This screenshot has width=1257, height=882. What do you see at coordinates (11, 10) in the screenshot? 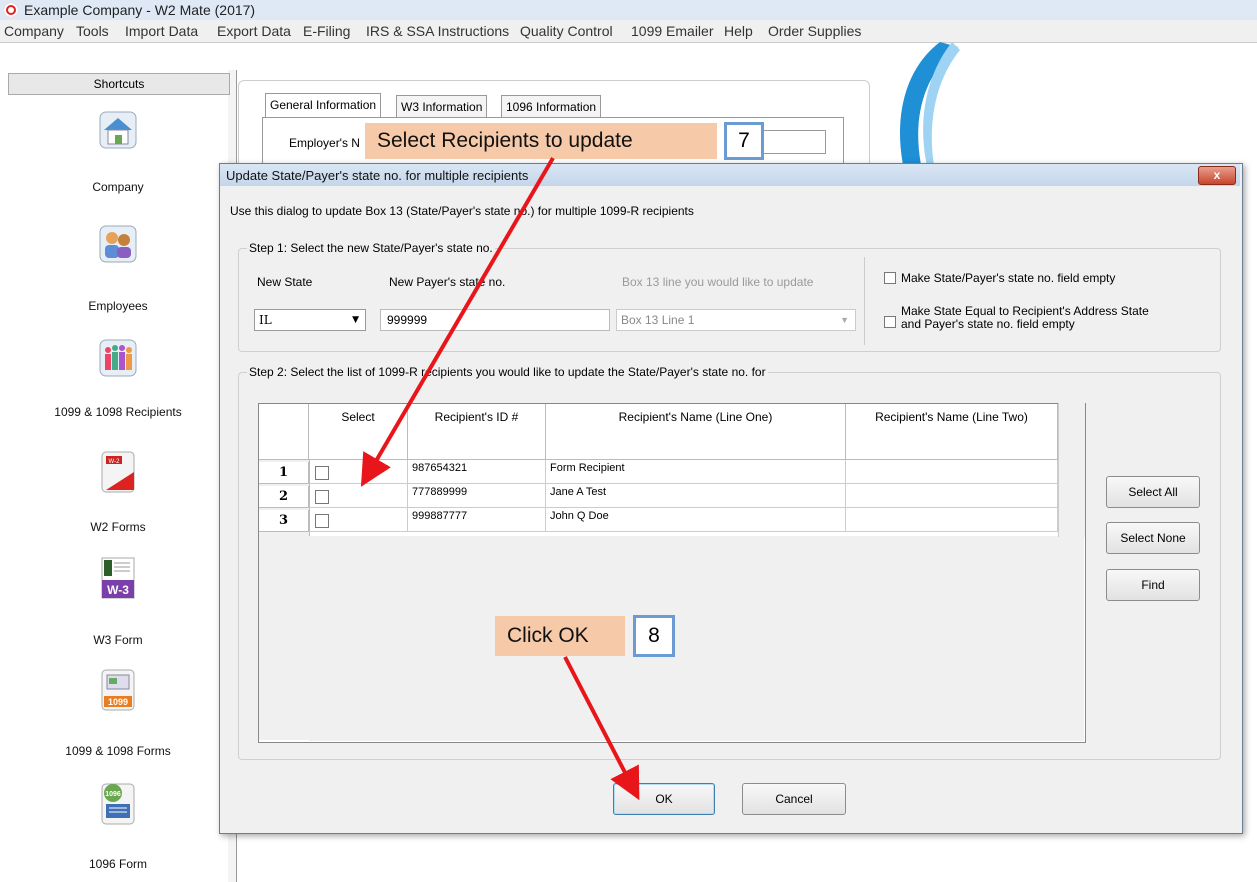
I see `app-logo-icon` at bounding box center [11, 10].